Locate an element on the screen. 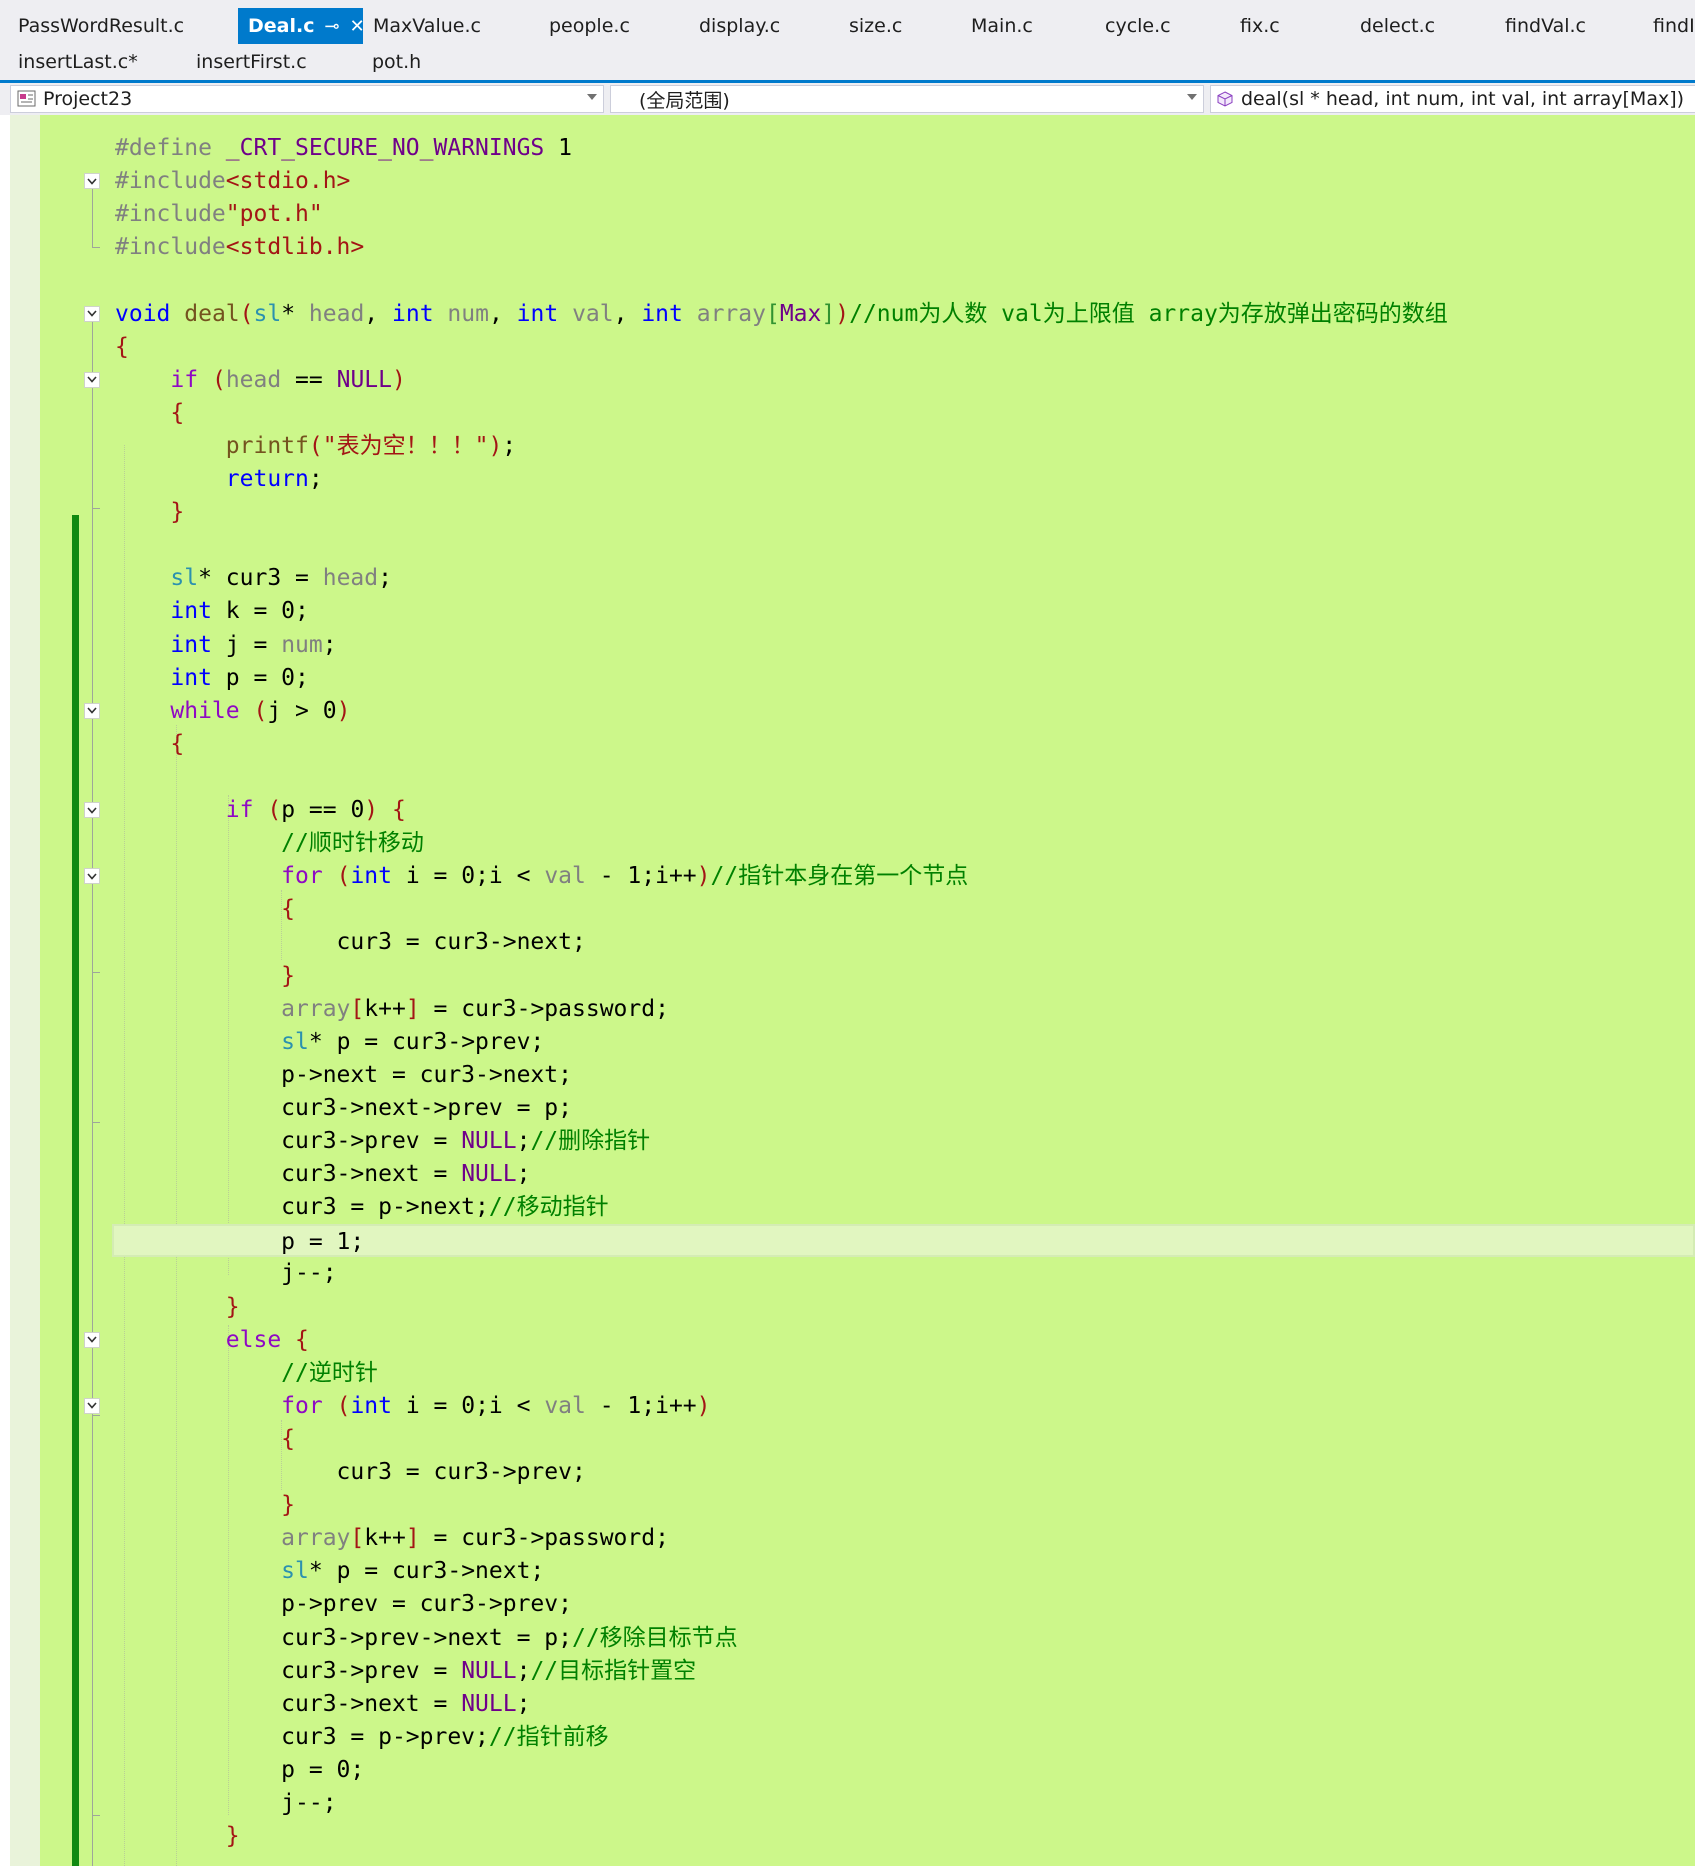  tab-deal-c: Deal.c ⊸ ✕ is located at coordinates (301, 26).